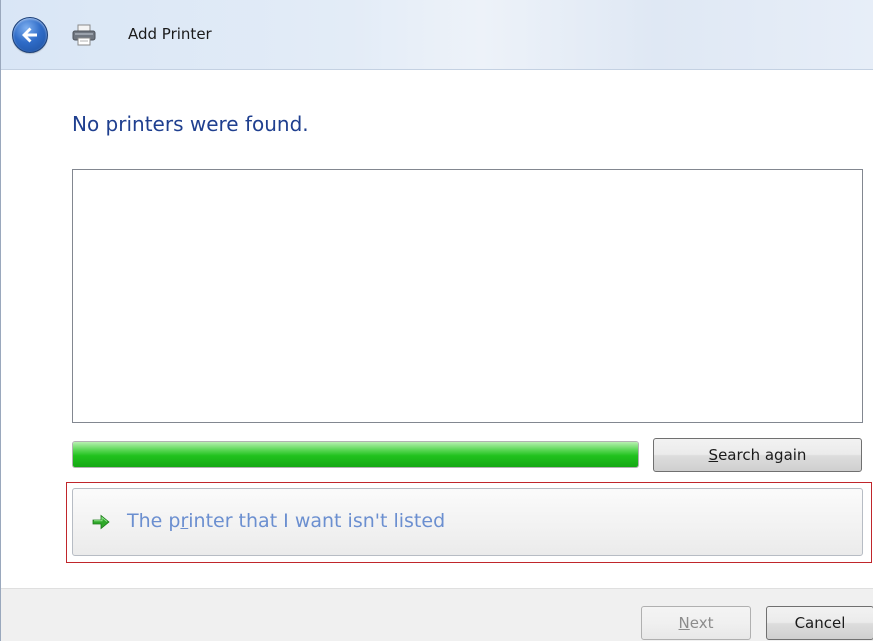  I want to click on search-progress-fill, so click(355, 454).